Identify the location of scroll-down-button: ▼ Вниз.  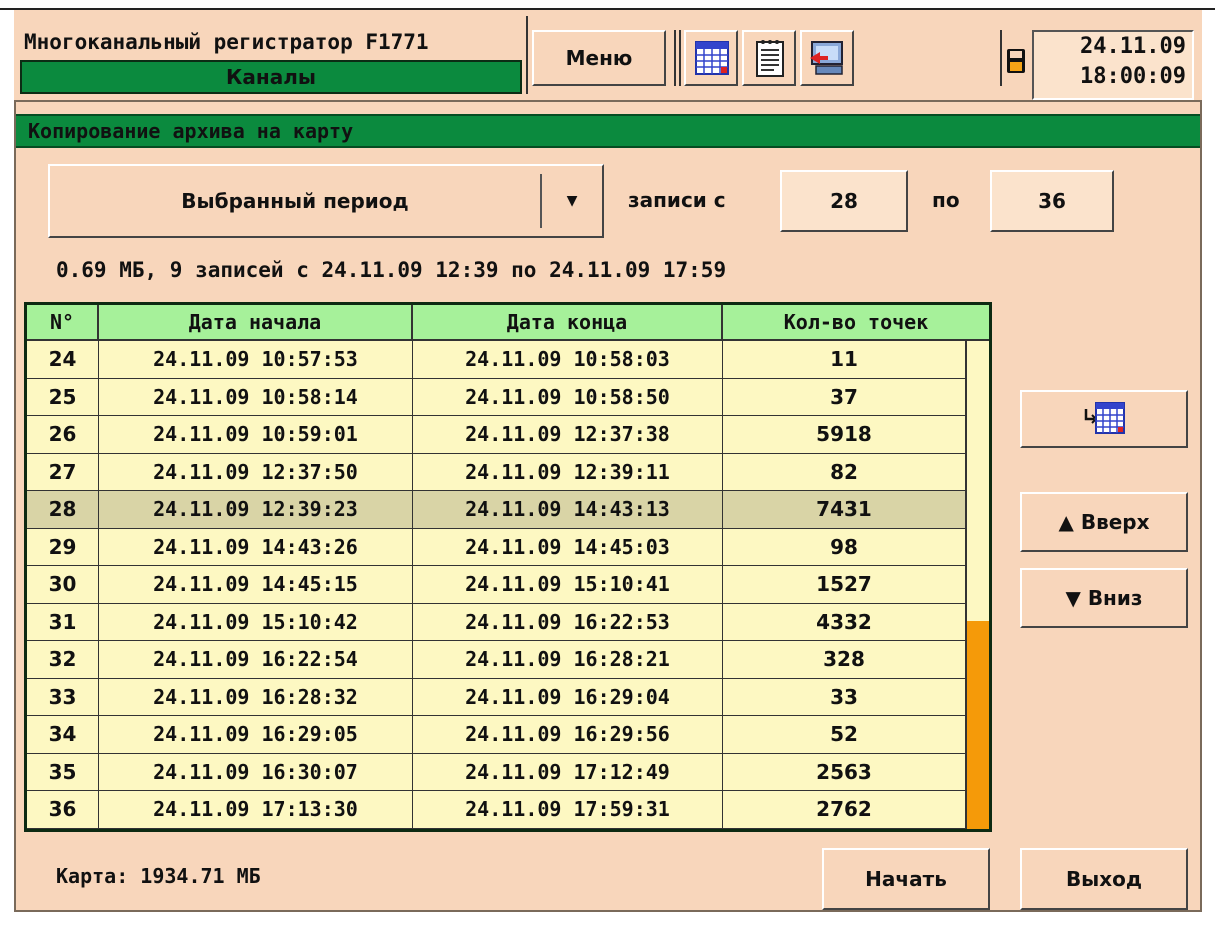
(1104, 598).